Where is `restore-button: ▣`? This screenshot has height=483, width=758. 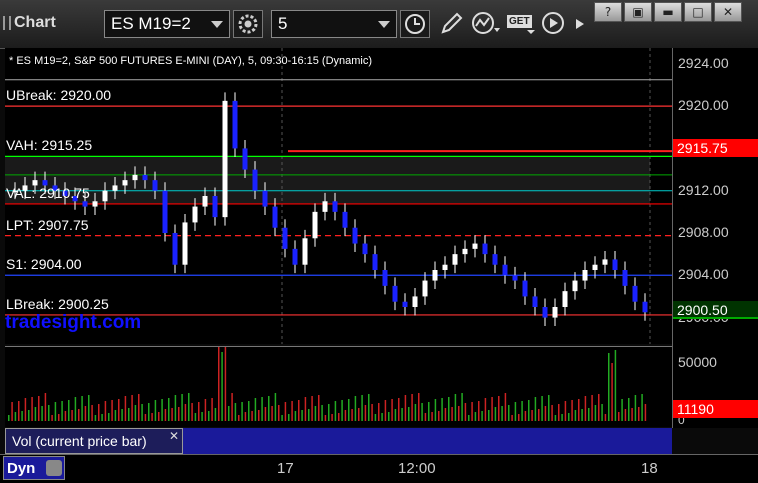 restore-button: ▣ is located at coordinates (638, 12).